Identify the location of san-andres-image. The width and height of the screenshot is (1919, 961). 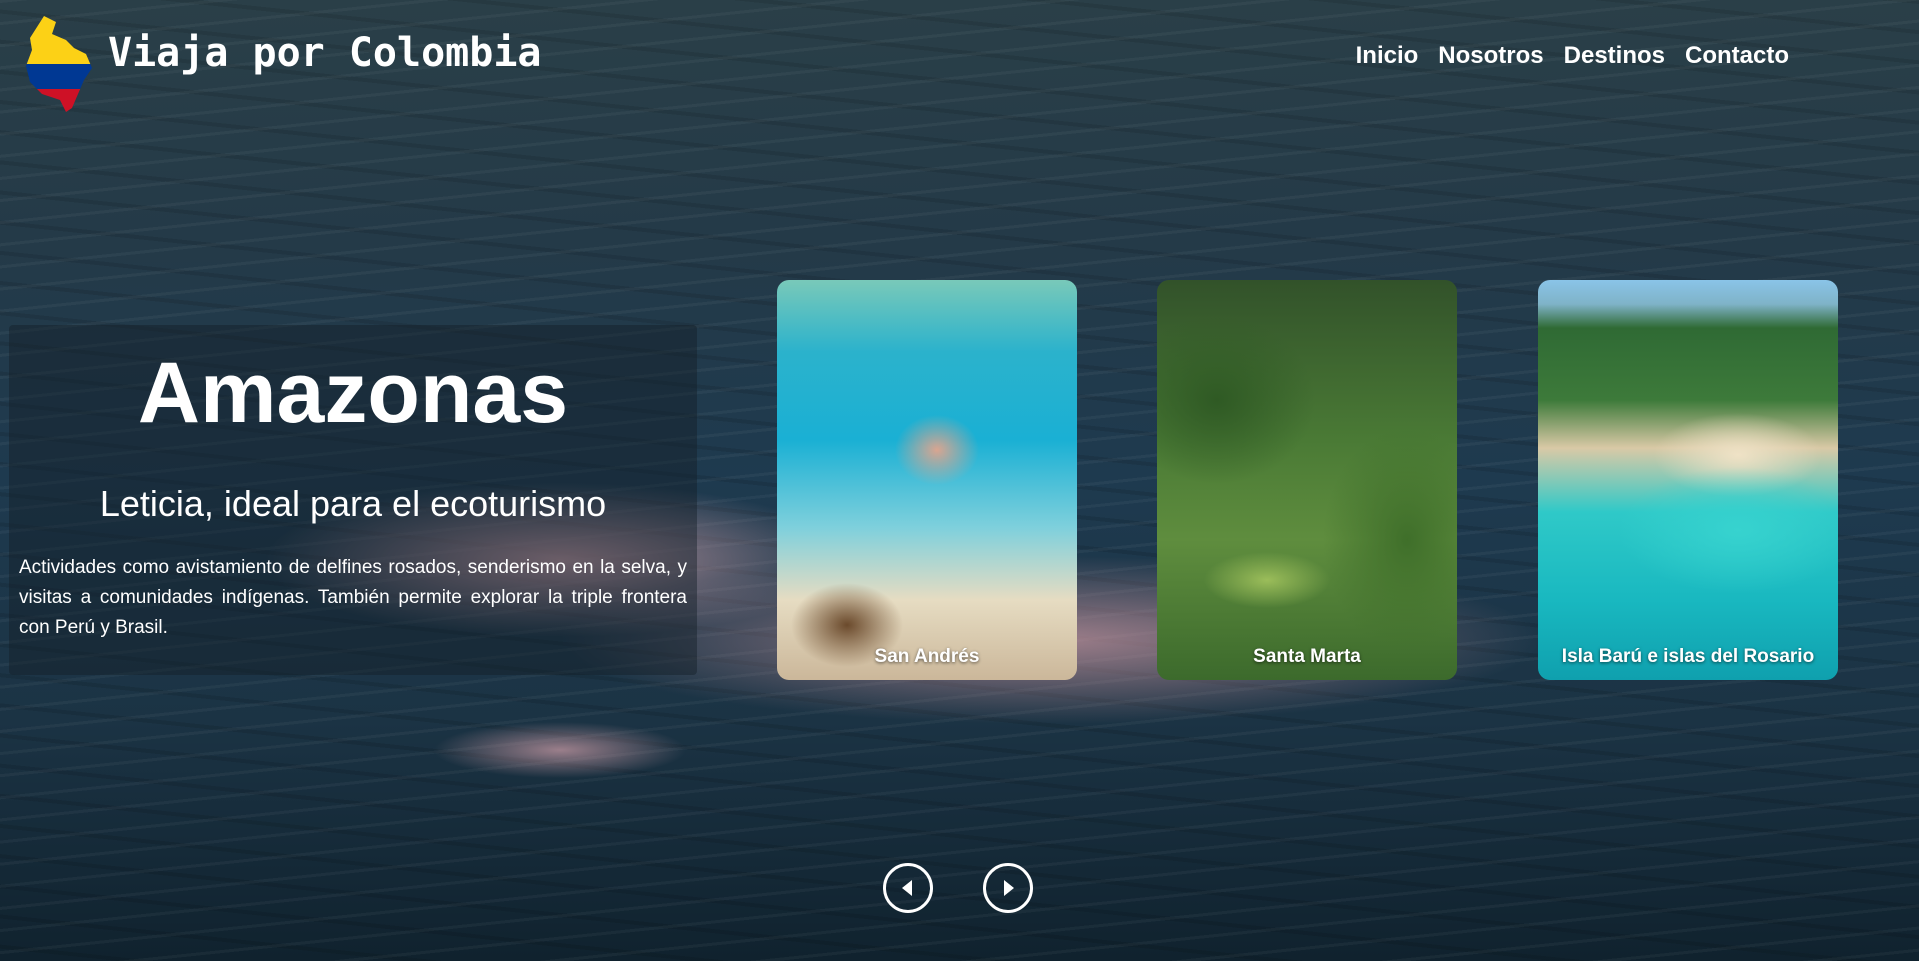
(927, 480).